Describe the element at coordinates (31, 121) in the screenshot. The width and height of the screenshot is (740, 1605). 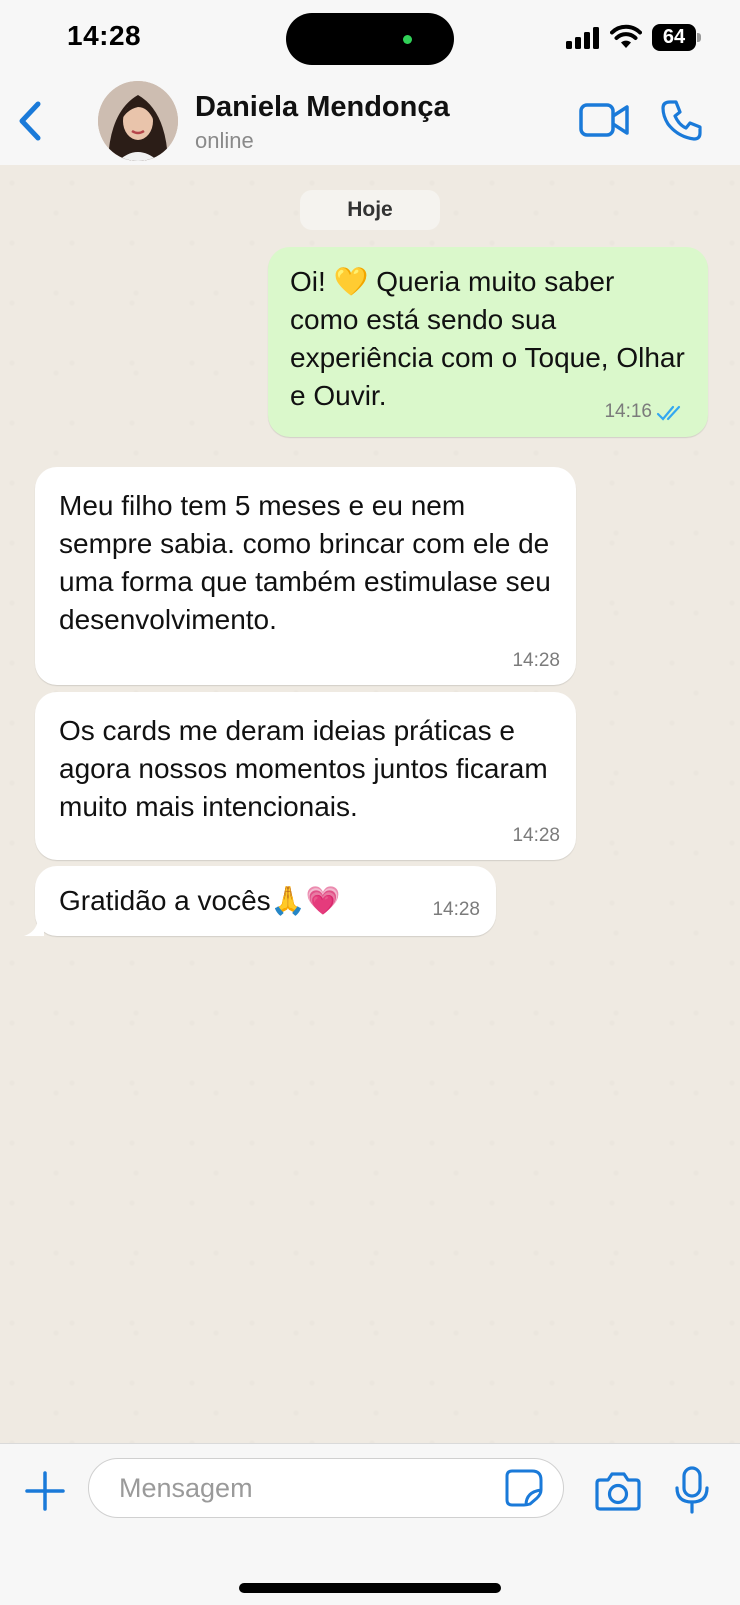
I see `back-chevron-icon` at that location.